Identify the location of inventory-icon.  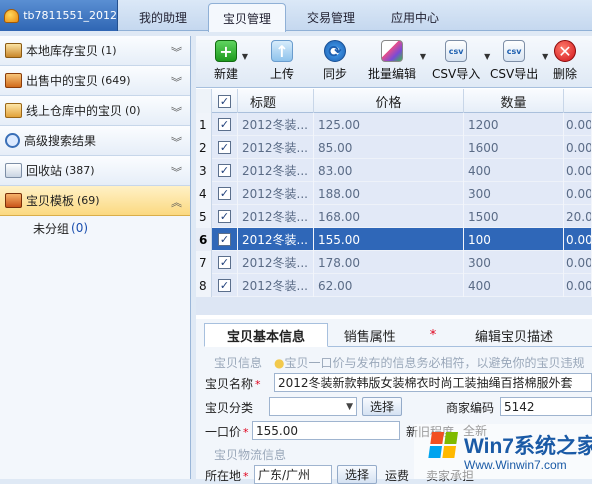
(13, 50).